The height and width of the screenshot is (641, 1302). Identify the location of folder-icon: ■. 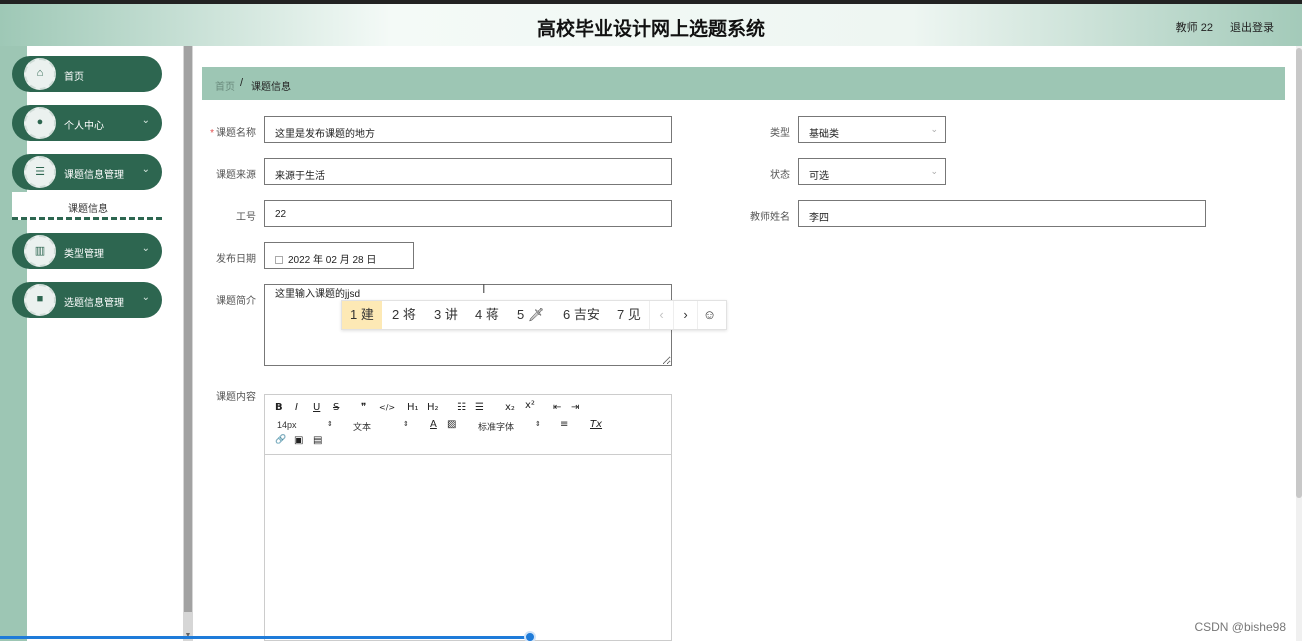
(40, 300).